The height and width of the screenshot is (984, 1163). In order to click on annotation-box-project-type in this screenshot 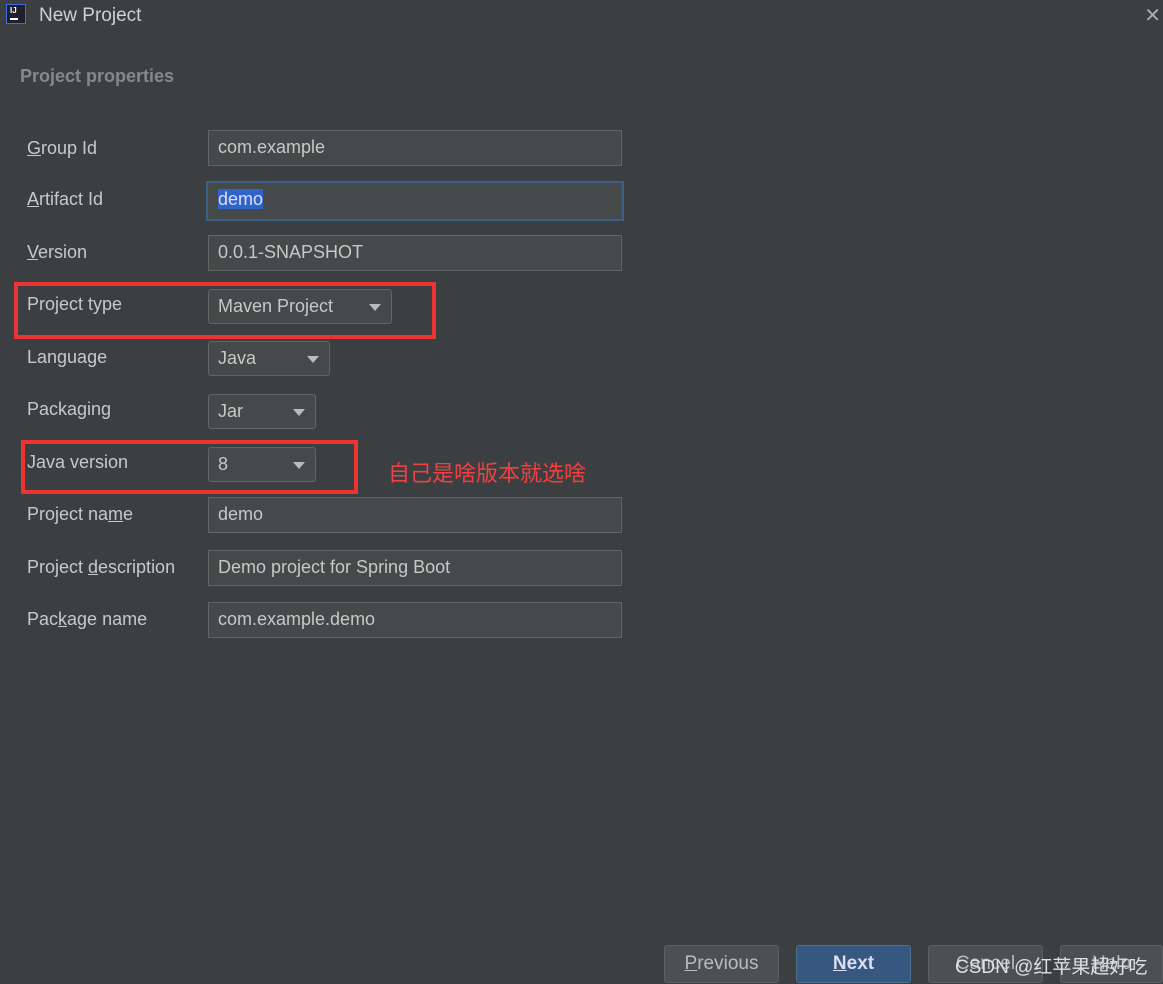, I will do `click(225, 310)`.